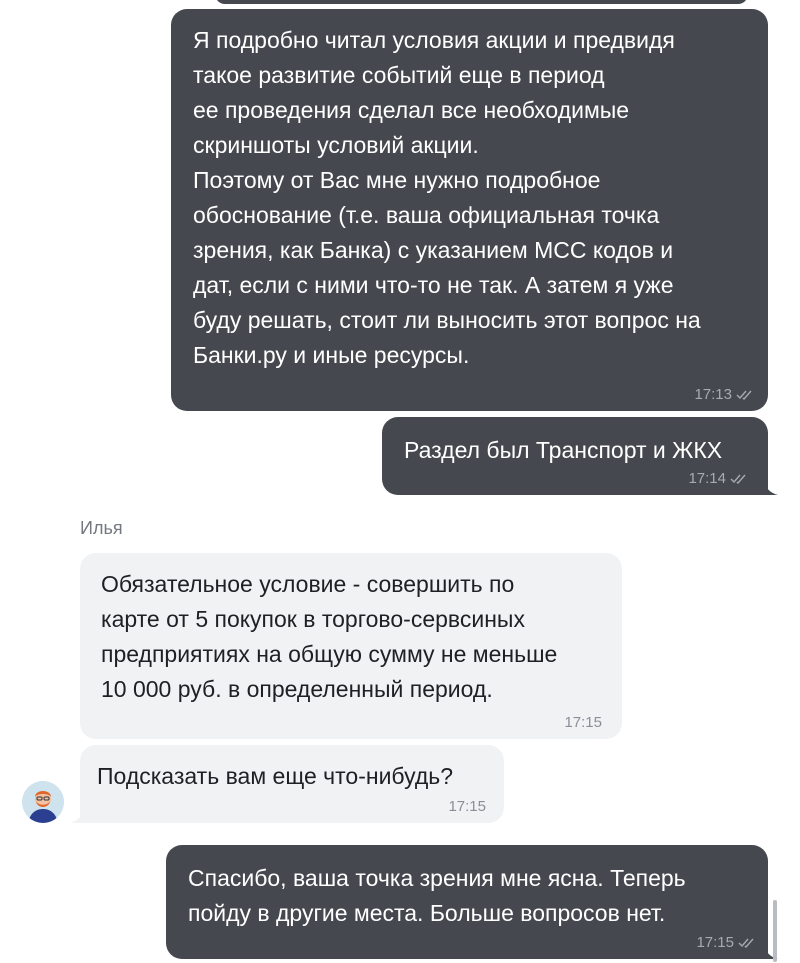 The height and width of the screenshot is (963, 800). I want to click on avatar-illustration-icon, so click(43, 802).